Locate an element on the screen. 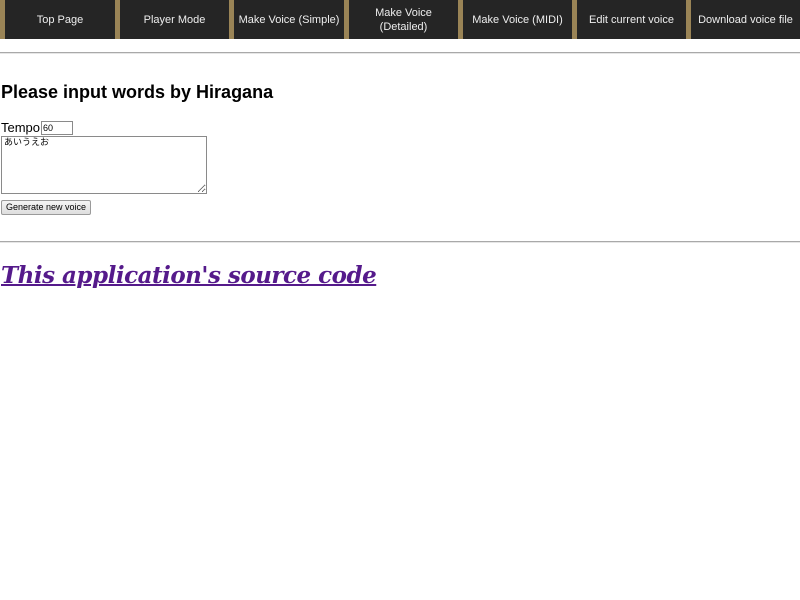 This screenshot has height=600, width=800. tempo-input is located at coordinates (57, 128).